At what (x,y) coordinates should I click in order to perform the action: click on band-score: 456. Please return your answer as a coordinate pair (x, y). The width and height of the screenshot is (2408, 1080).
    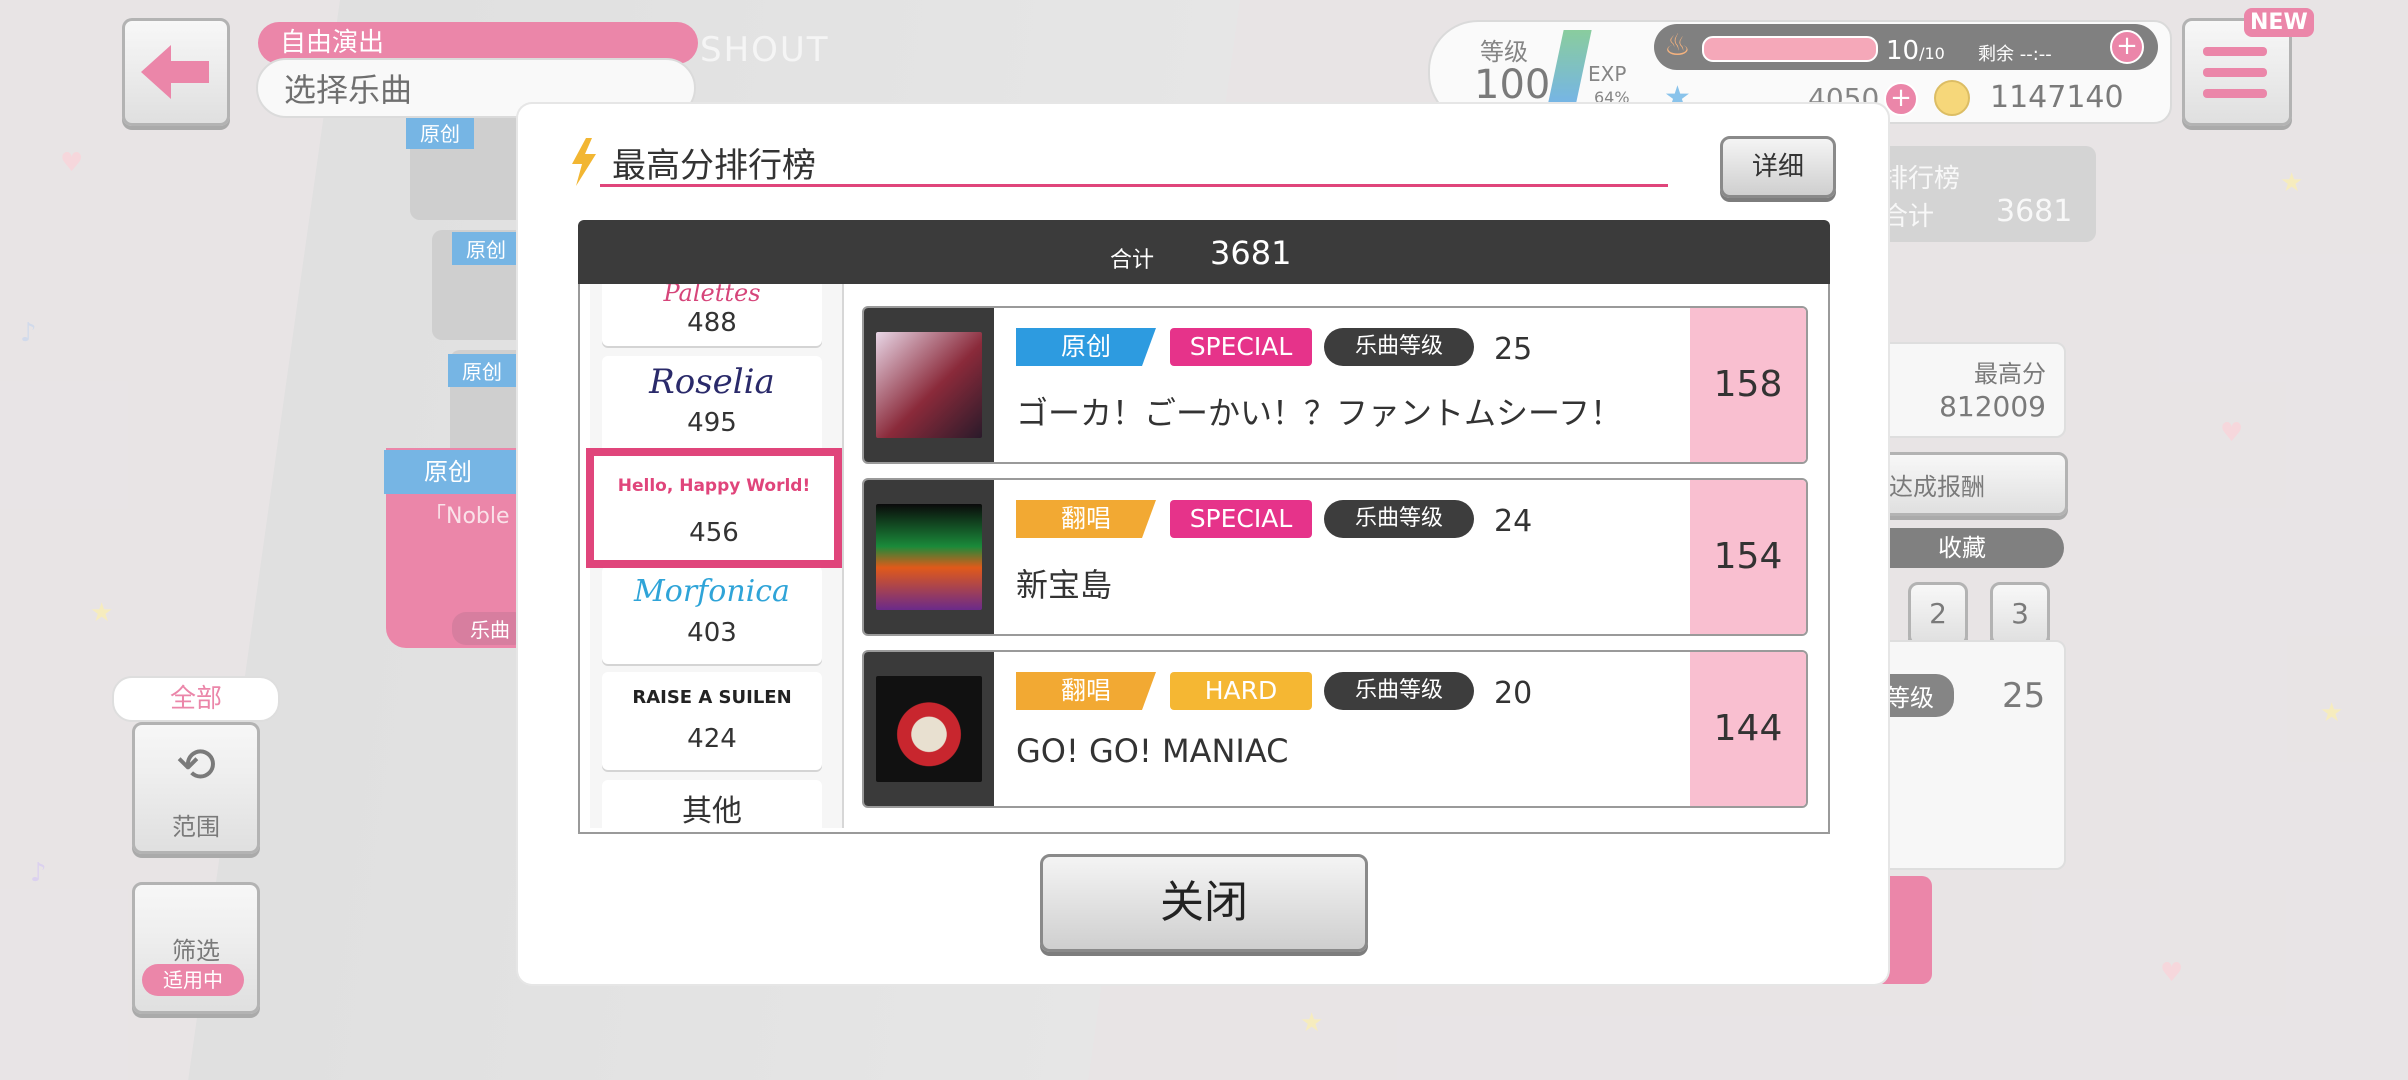
    Looking at the image, I should click on (714, 533).